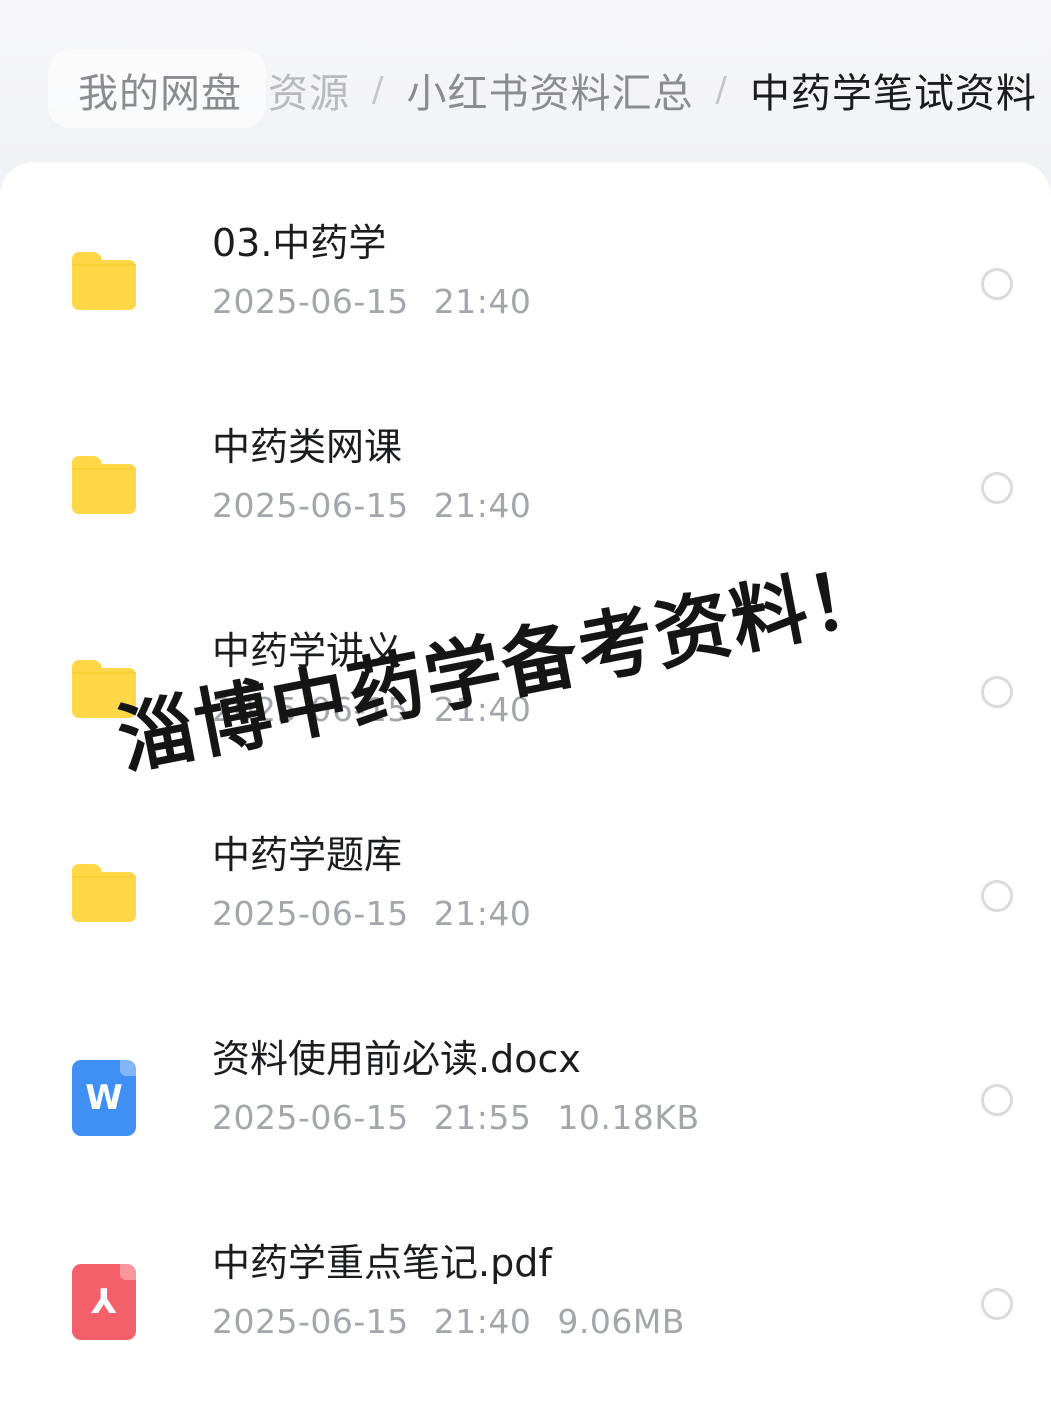  I want to click on file-meta: 2025-06-15 21:40 9.06MB, so click(448, 1321).